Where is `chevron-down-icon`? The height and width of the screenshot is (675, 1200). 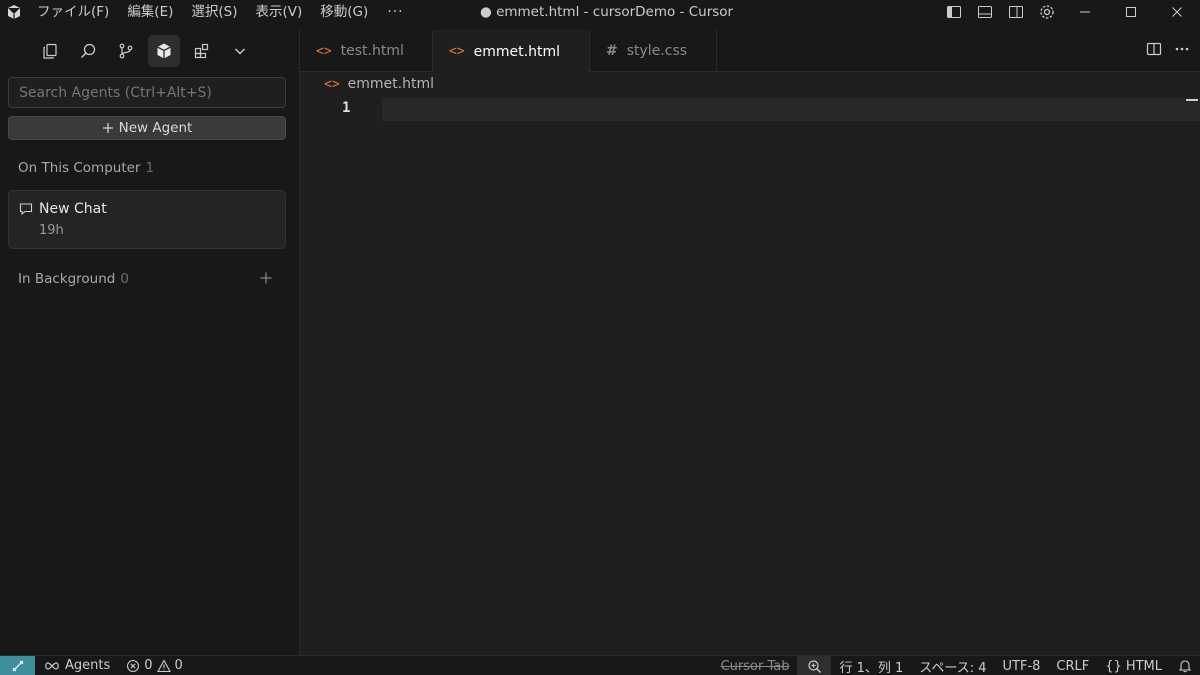 chevron-down-icon is located at coordinates (240, 51).